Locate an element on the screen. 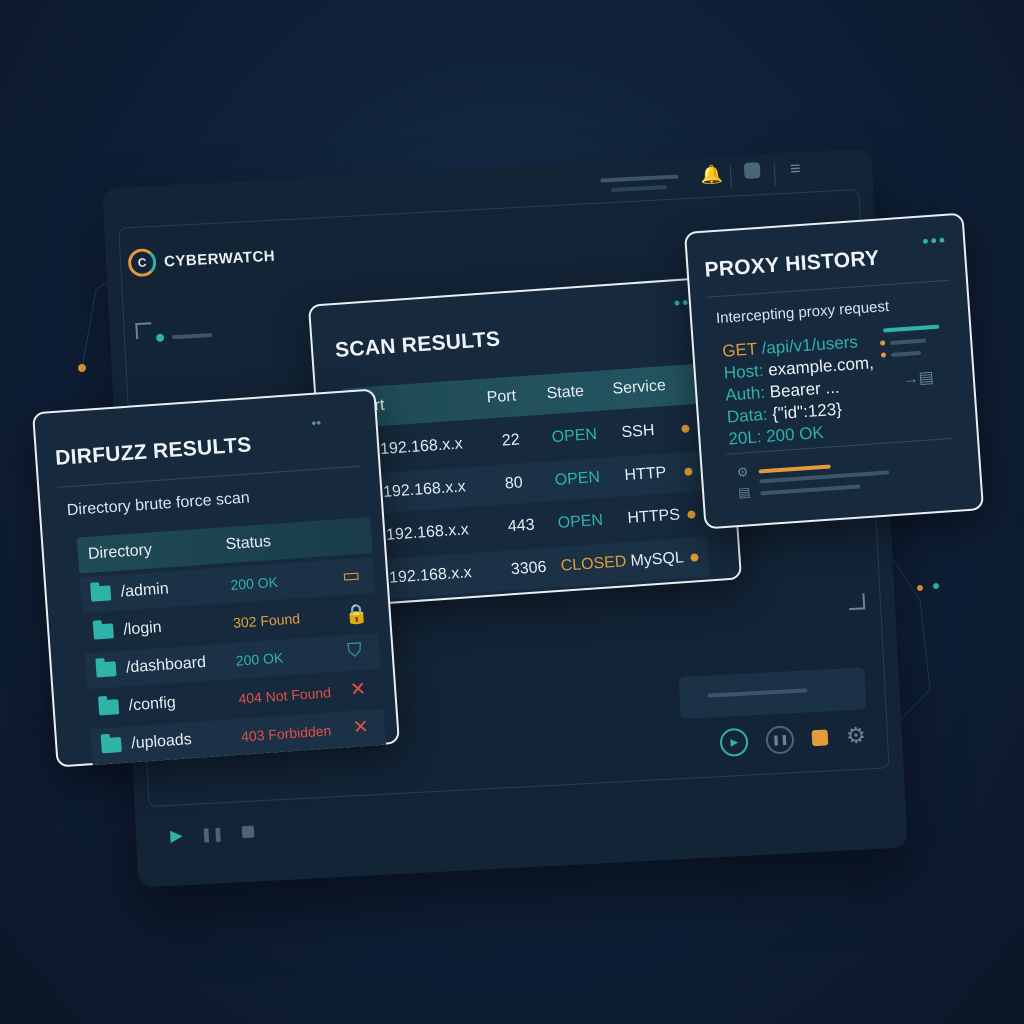 This screenshot has height=1024, width=1024. request-key: Auth: is located at coordinates (745, 393).